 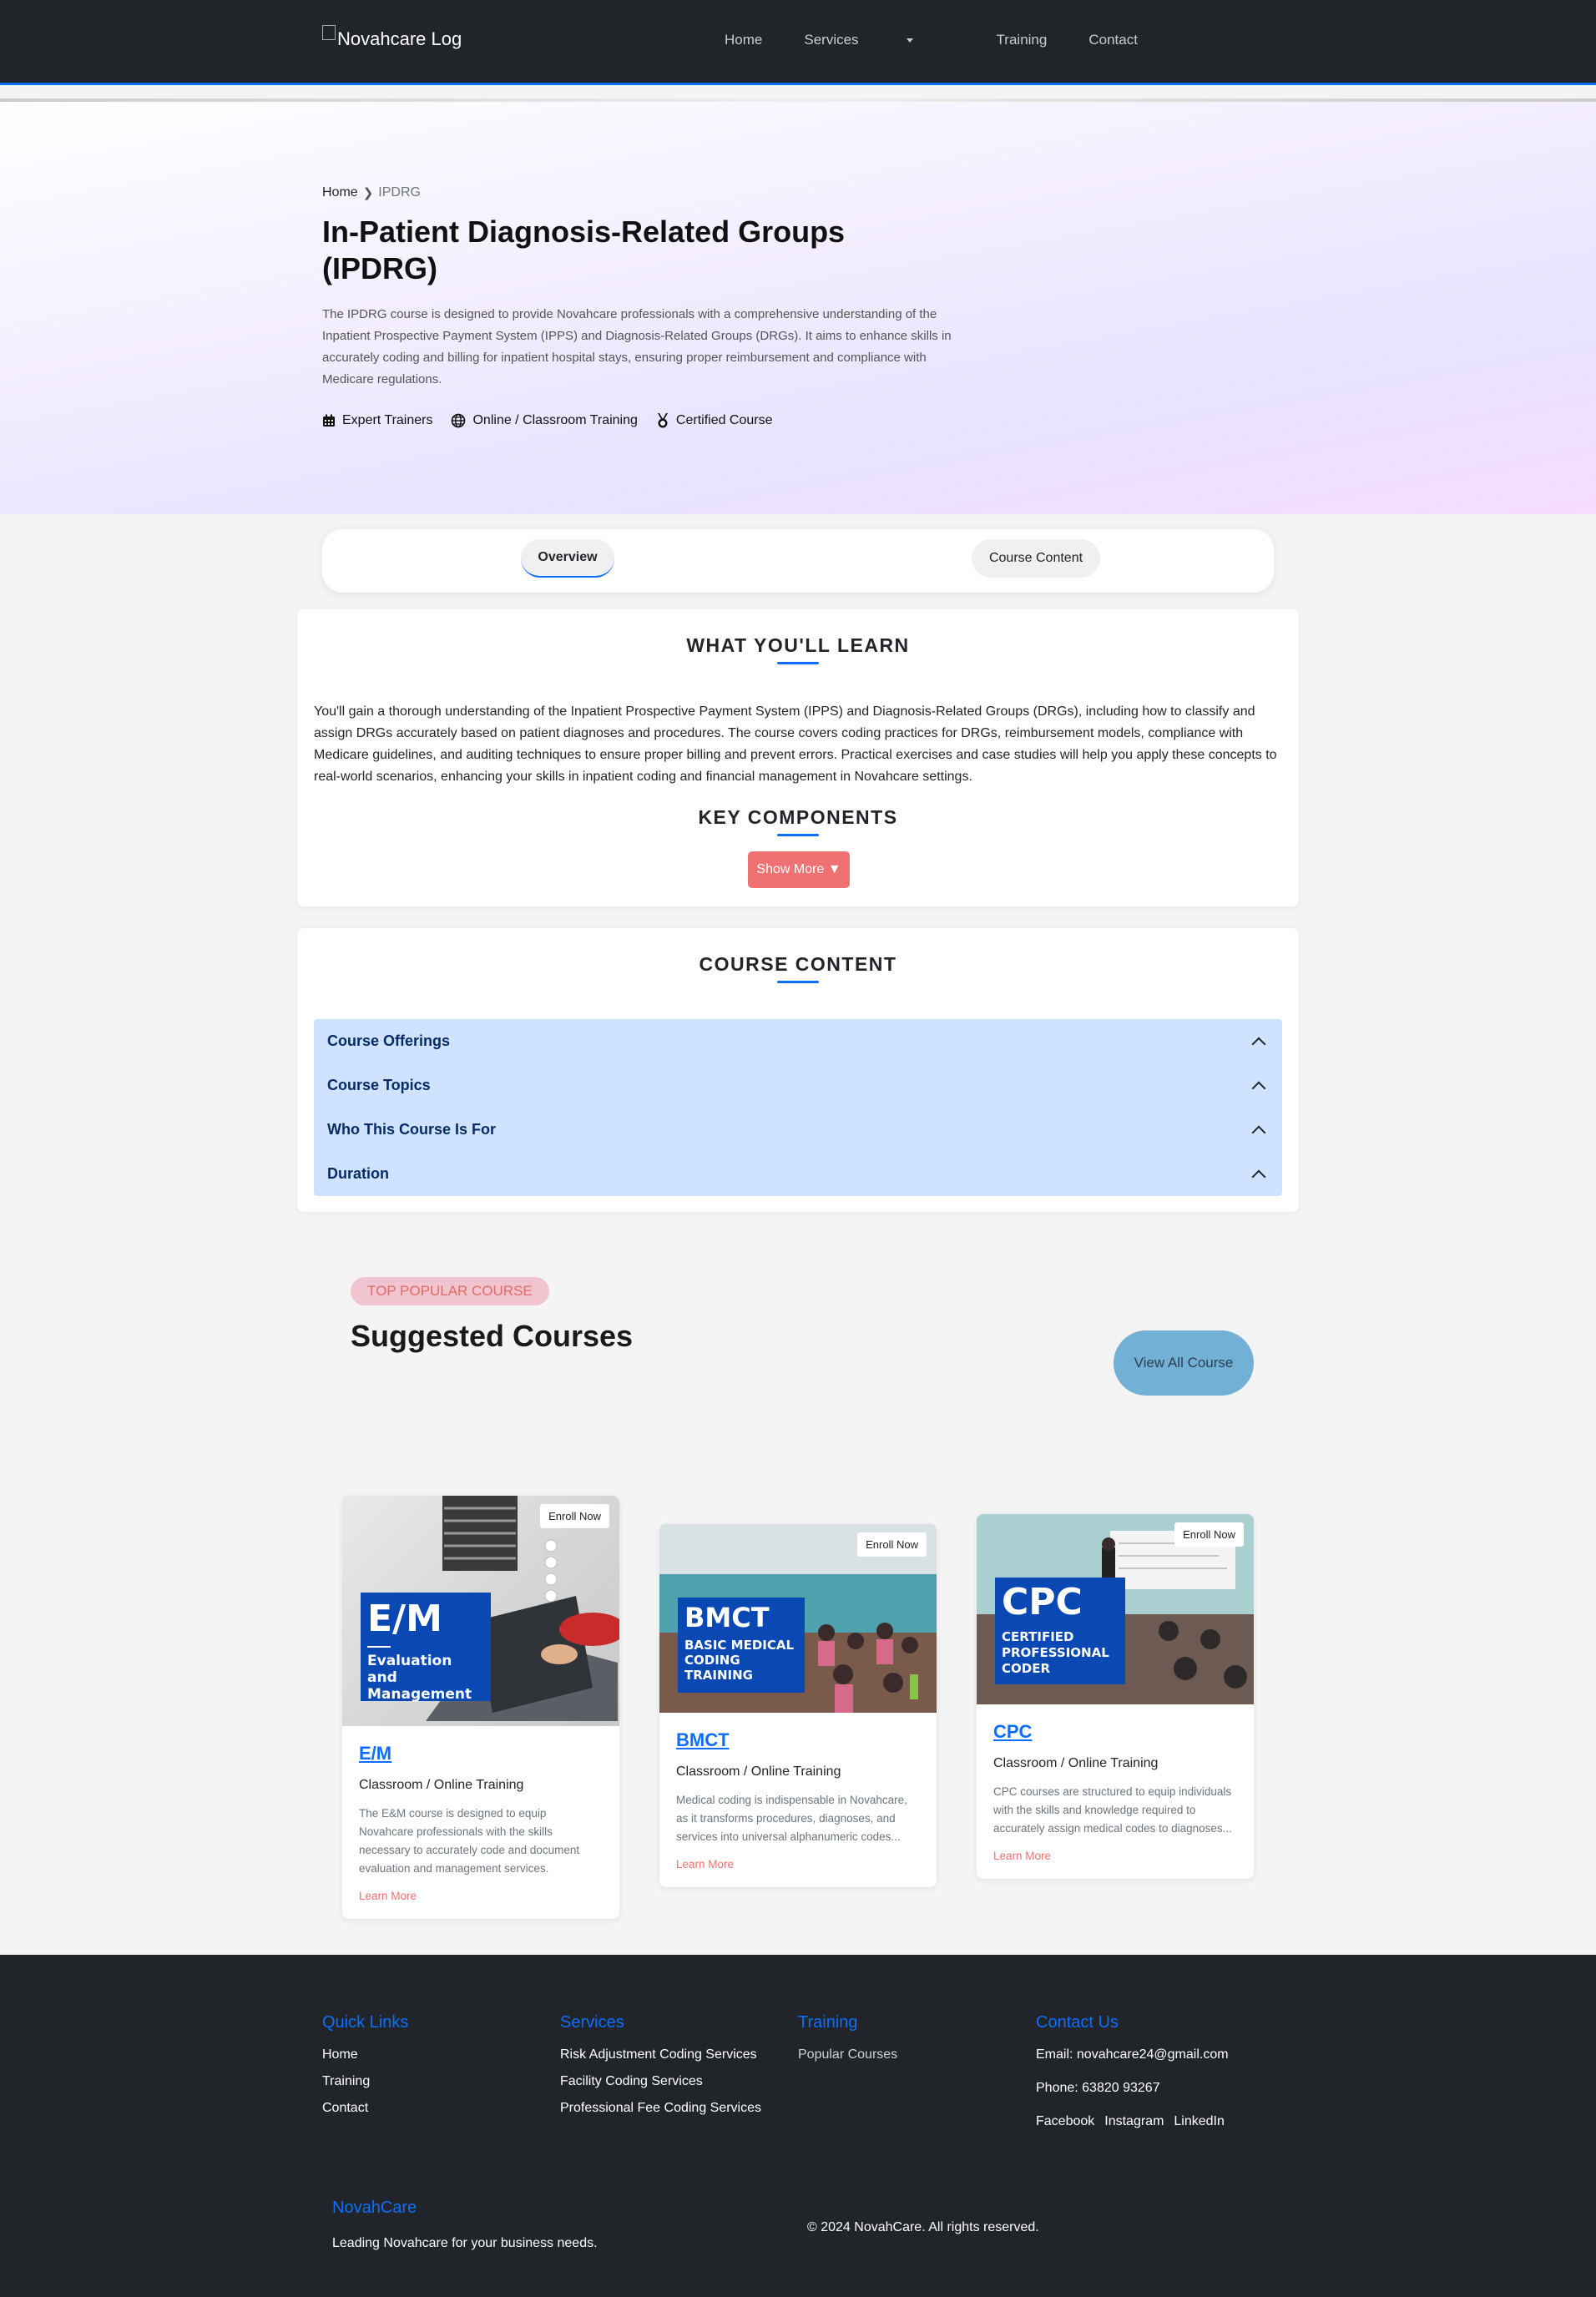 What do you see at coordinates (923, 2227) in the screenshot?
I see `copyright: © 2024 NovahCare. All rights reserved.` at bounding box center [923, 2227].